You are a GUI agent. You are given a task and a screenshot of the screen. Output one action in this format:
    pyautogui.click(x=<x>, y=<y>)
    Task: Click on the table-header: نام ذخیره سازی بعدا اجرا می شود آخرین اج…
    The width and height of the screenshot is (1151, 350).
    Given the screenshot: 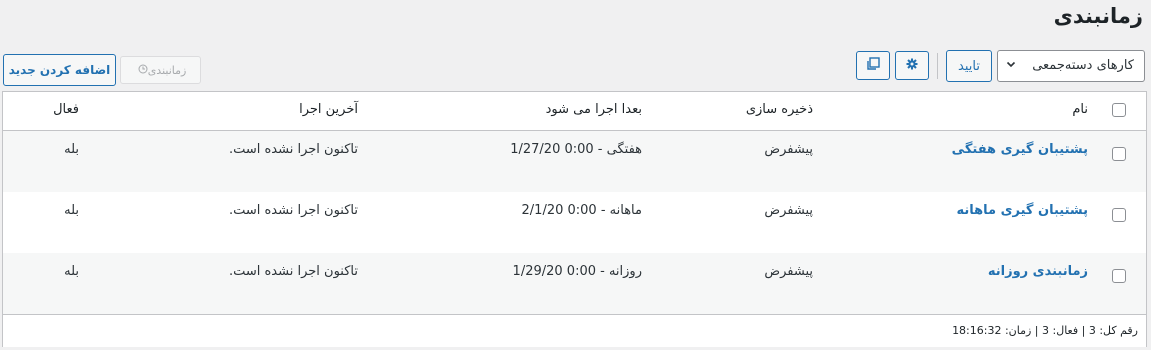 What is the action you would take?
    pyautogui.click(x=574, y=111)
    